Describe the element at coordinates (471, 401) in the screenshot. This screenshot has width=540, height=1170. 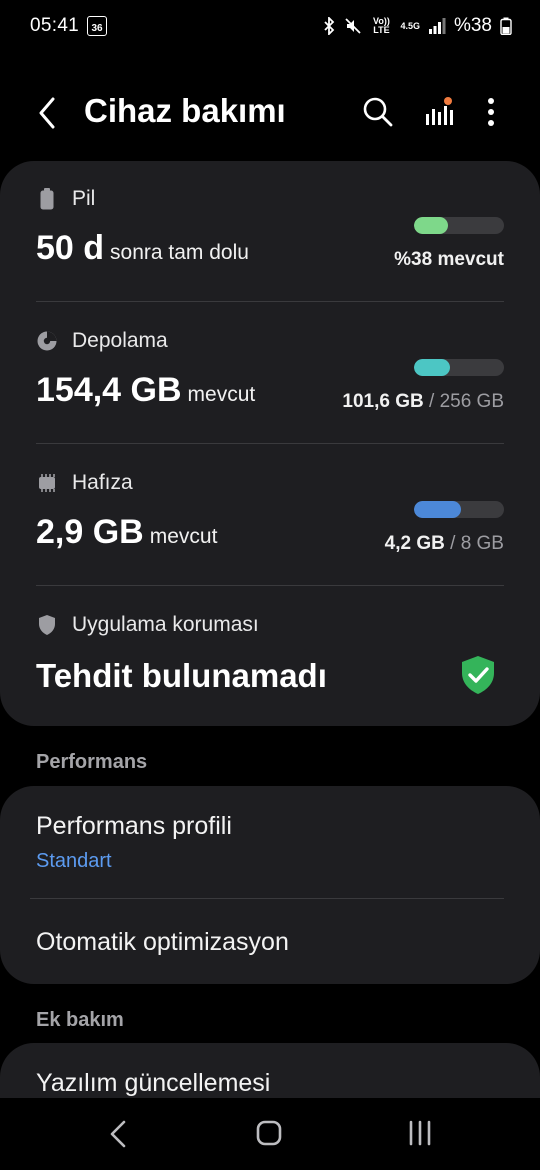
I see `storage-total: 256 GB` at that location.